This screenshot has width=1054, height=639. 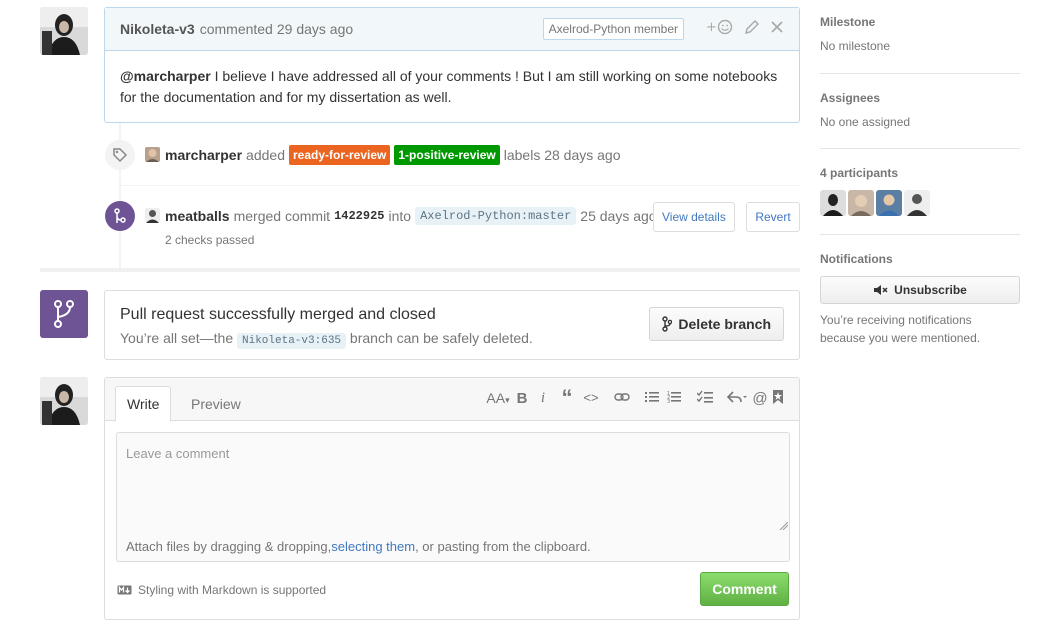 I want to click on saved-reply-icon, so click(x=778, y=399).